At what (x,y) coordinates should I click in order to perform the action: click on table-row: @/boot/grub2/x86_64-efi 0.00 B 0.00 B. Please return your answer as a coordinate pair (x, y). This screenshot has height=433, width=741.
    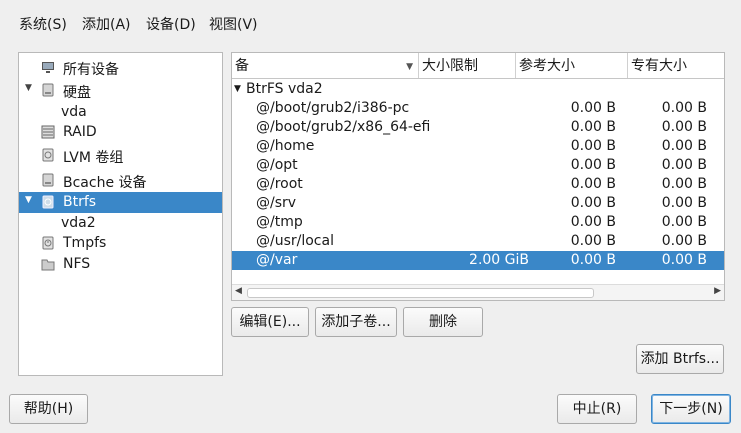
    Looking at the image, I should click on (478, 127).